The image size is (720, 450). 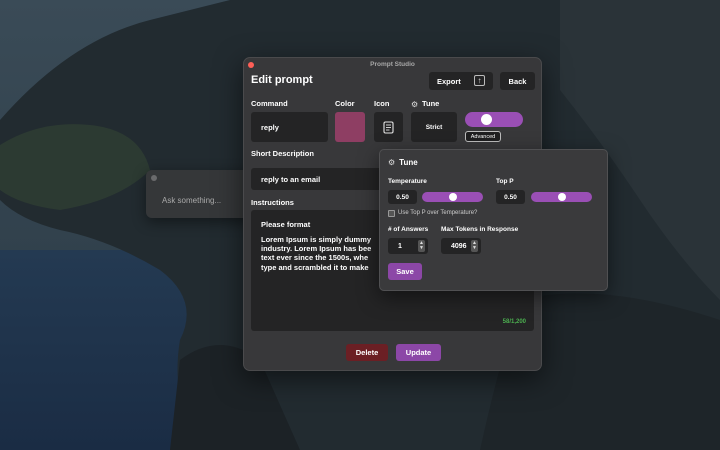 What do you see at coordinates (408, 229) in the screenshot?
I see `answers-label: # of Answers` at bounding box center [408, 229].